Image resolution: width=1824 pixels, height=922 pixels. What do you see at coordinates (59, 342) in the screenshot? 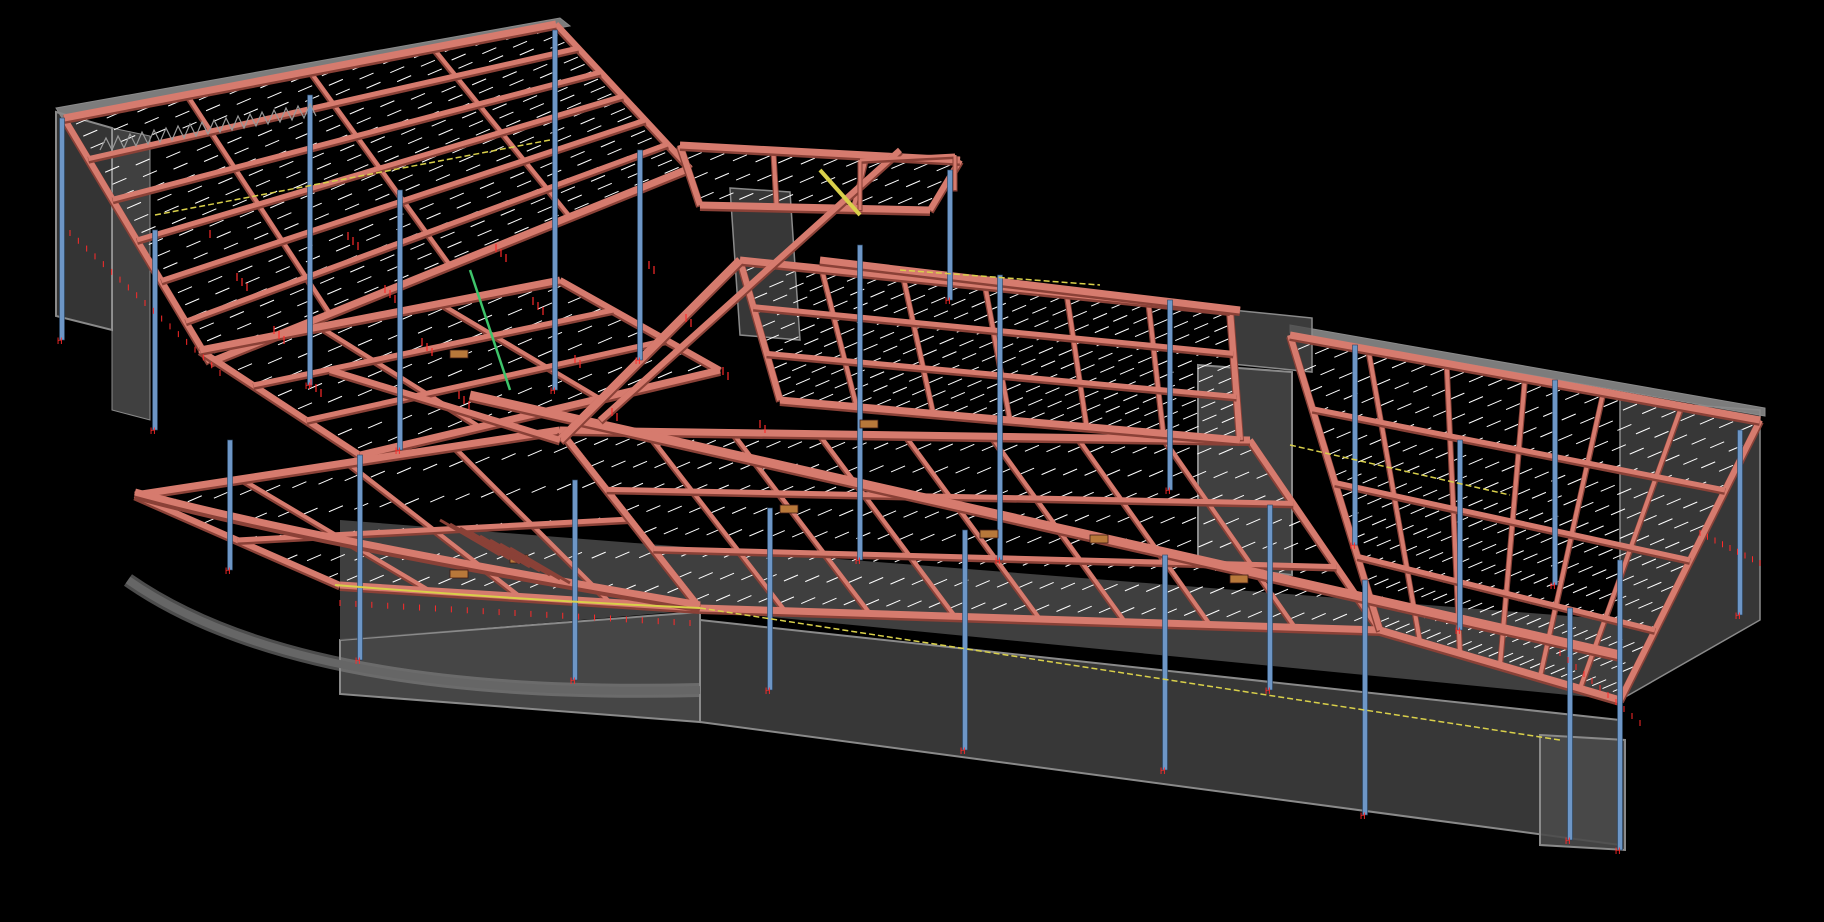
I see `column-0-marker: H` at bounding box center [59, 342].